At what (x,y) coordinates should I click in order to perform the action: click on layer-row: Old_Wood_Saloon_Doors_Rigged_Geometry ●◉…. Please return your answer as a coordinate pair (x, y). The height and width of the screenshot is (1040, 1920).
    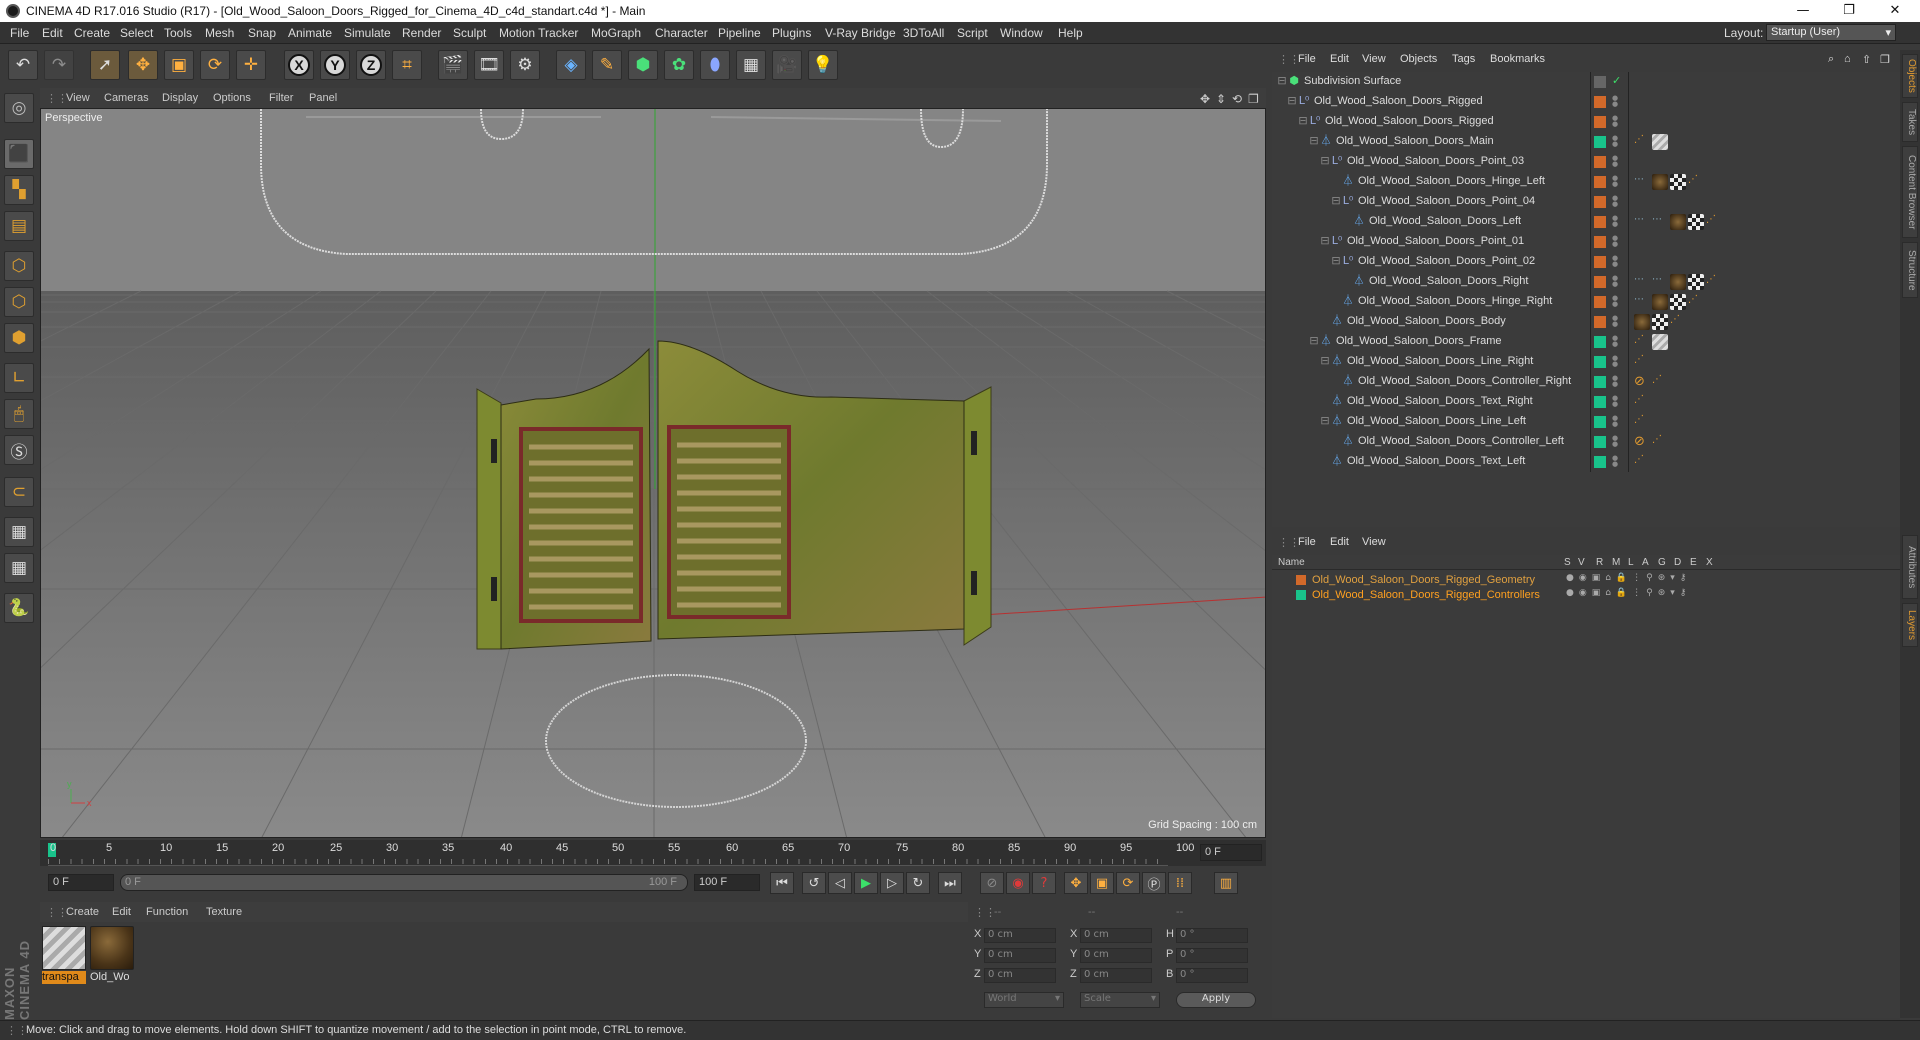
    Looking at the image, I should click on (1586, 580).